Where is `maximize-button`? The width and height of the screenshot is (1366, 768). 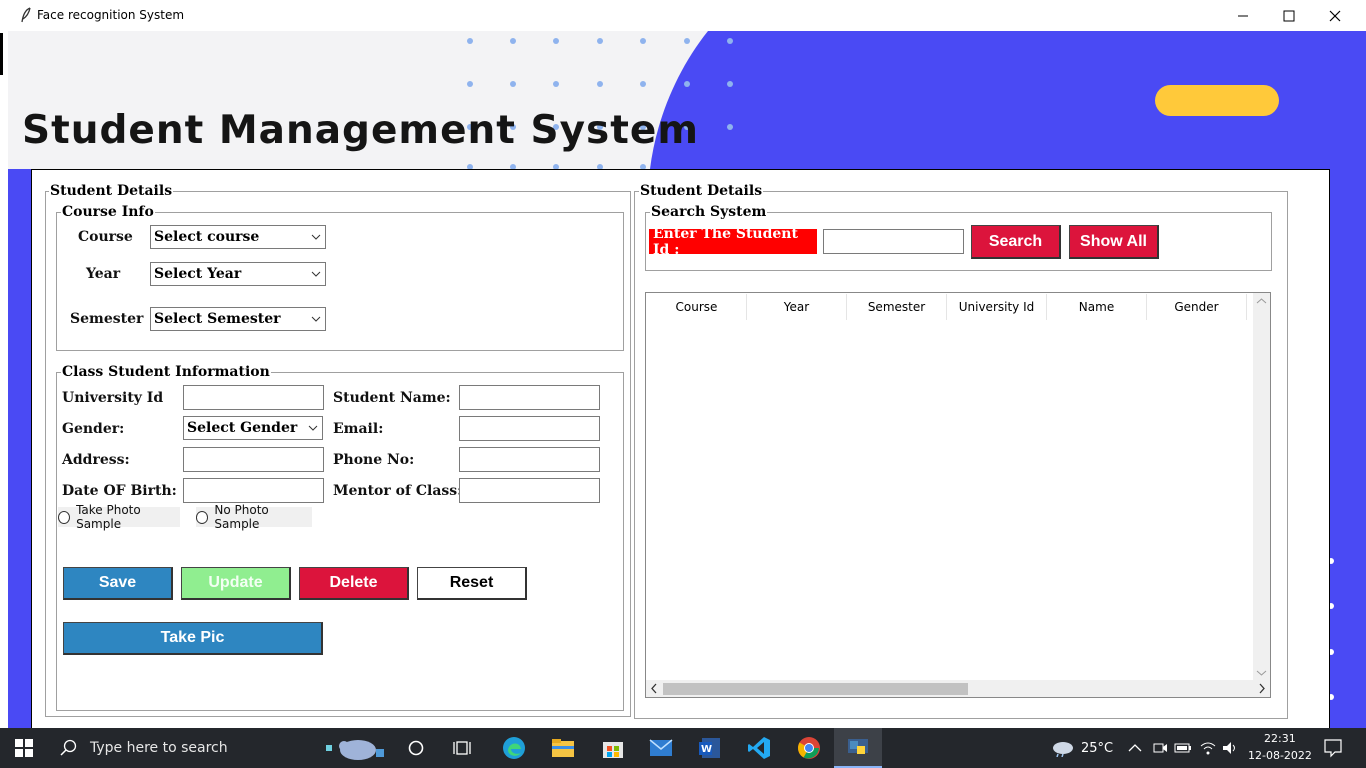 maximize-button is located at coordinates (1289, 15).